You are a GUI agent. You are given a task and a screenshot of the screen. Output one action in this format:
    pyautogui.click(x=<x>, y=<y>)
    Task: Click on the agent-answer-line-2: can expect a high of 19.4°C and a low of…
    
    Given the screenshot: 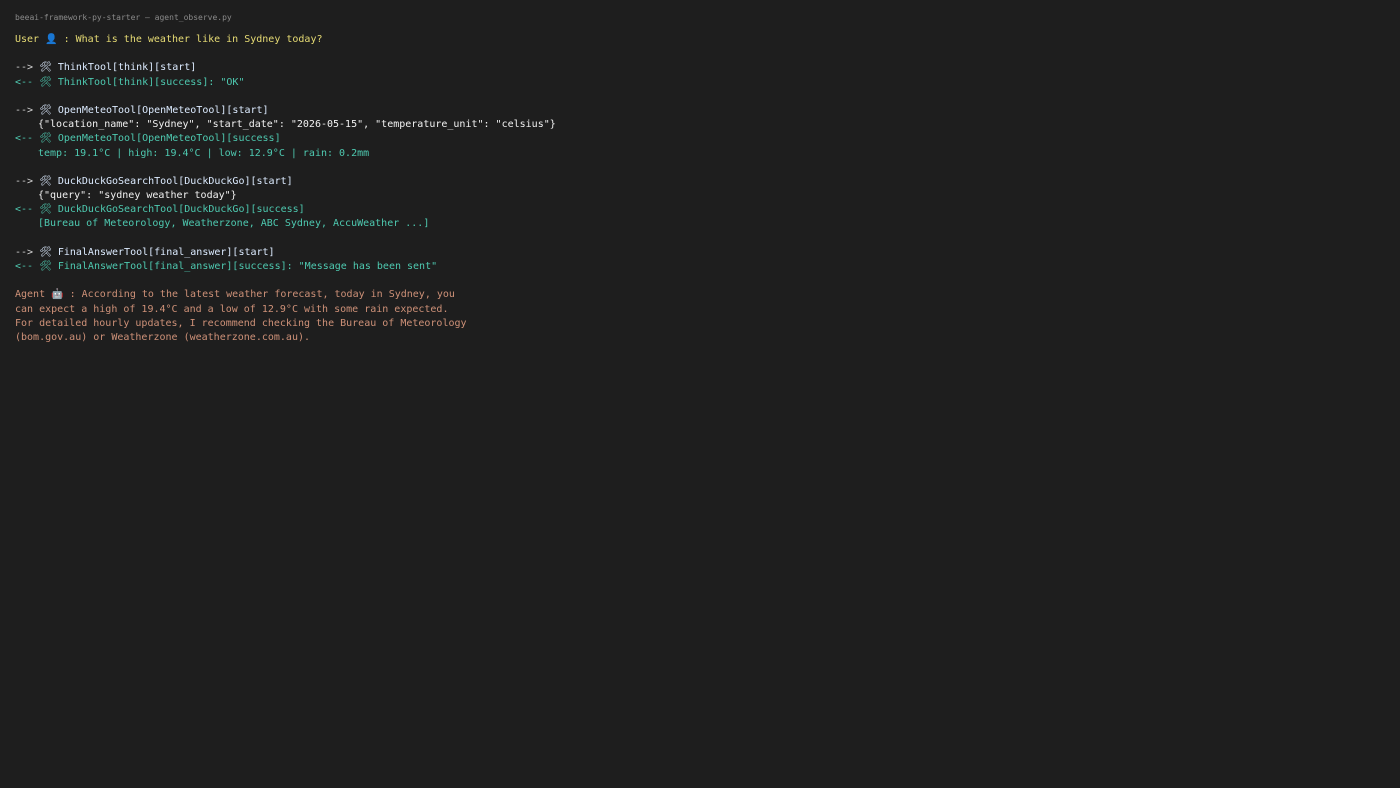 What is the action you would take?
    pyautogui.click(x=232, y=309)
    